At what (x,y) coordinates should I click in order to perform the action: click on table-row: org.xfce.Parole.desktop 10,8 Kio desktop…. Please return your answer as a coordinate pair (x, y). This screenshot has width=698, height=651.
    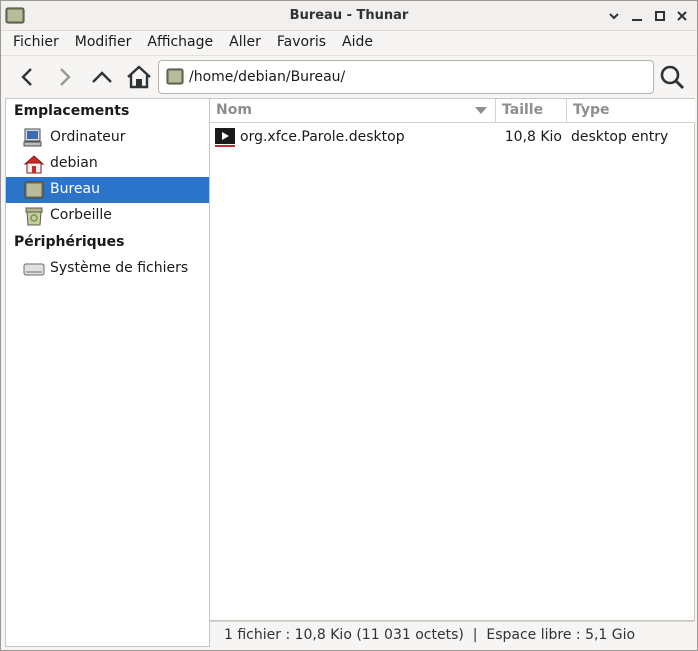
    Looking at the image, I should click on (452, 138).